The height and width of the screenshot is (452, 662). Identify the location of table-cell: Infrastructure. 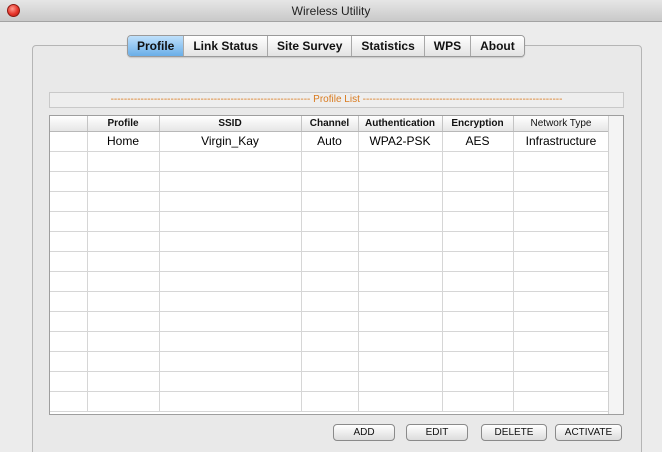
(561, 141).